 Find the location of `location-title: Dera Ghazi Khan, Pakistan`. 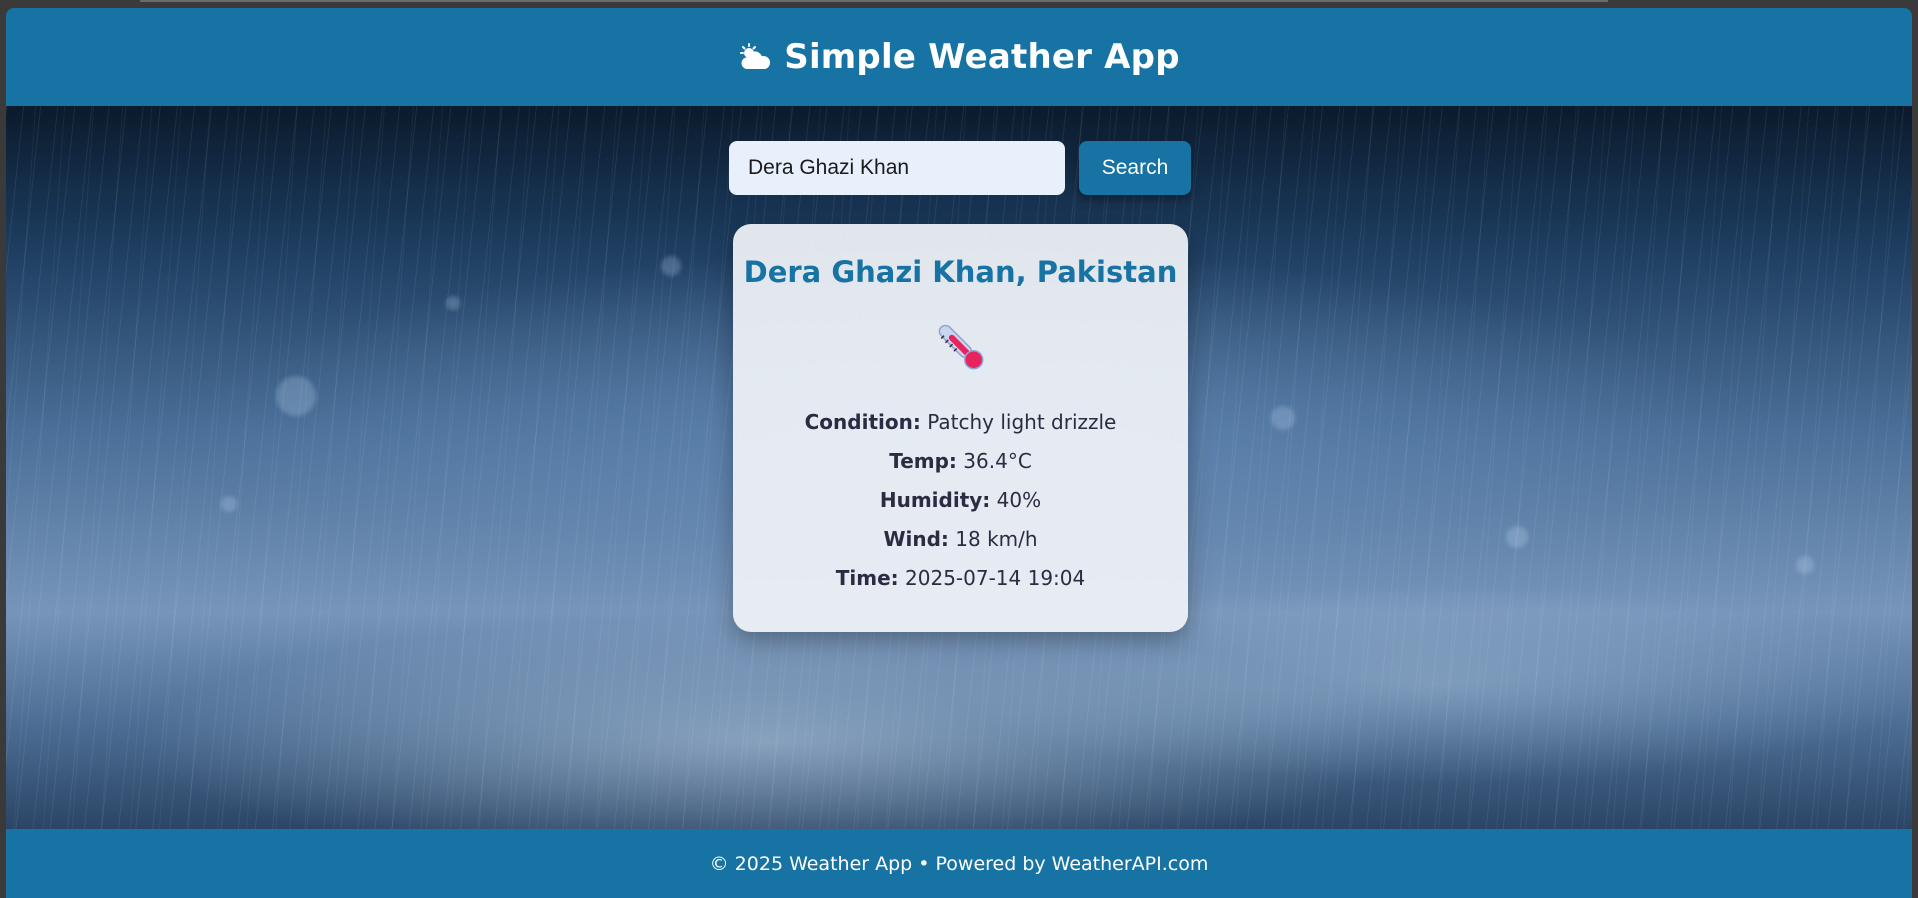

location-title: Dera Ghazi Khan, Pakistan is located at coordinates (960, 272).